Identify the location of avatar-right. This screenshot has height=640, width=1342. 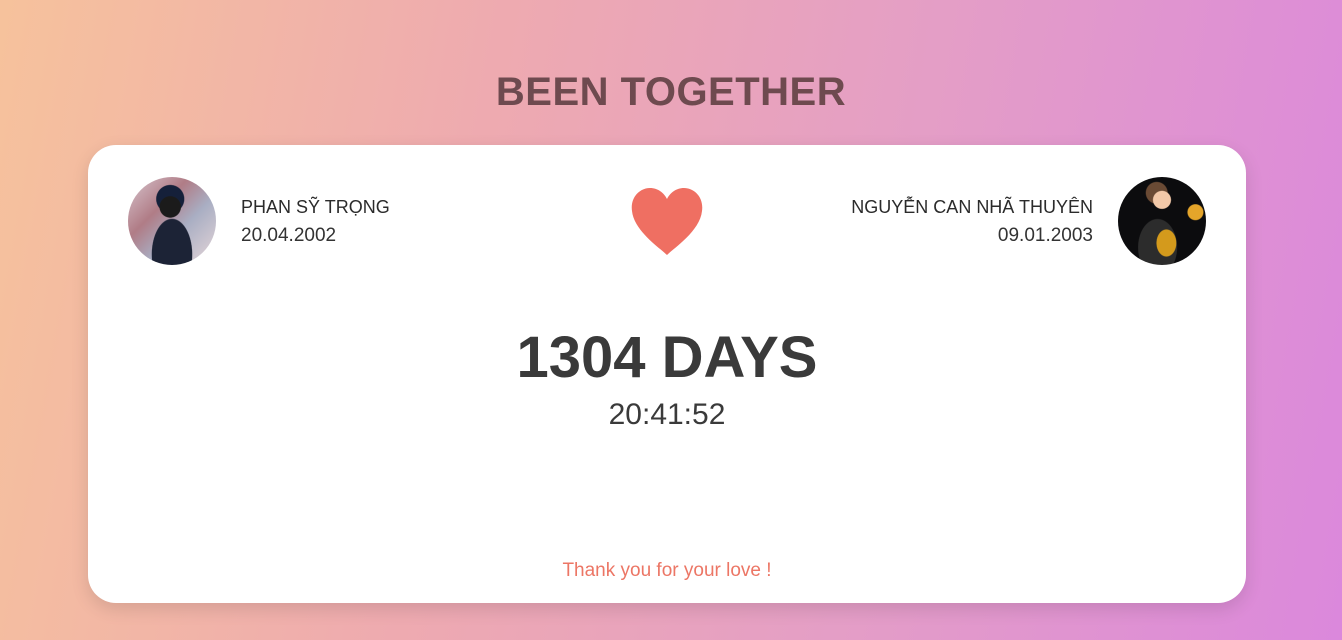
(1162, 221).